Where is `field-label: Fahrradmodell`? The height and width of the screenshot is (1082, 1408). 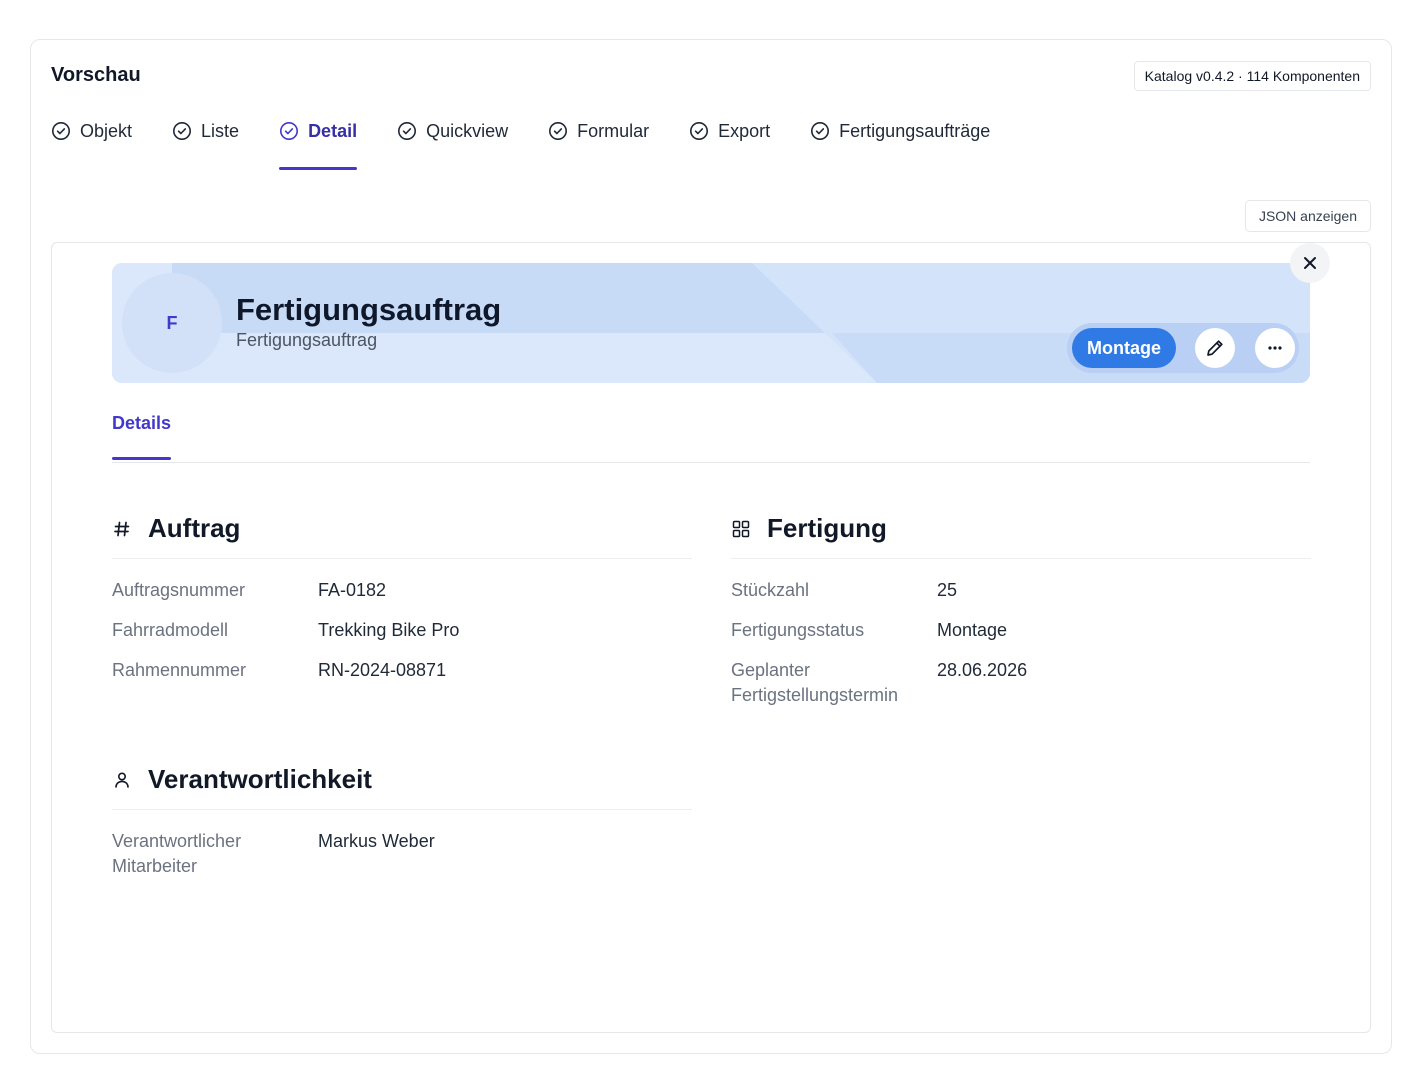 field-label: Fahrradmodell is located at coordinates (170, 630).